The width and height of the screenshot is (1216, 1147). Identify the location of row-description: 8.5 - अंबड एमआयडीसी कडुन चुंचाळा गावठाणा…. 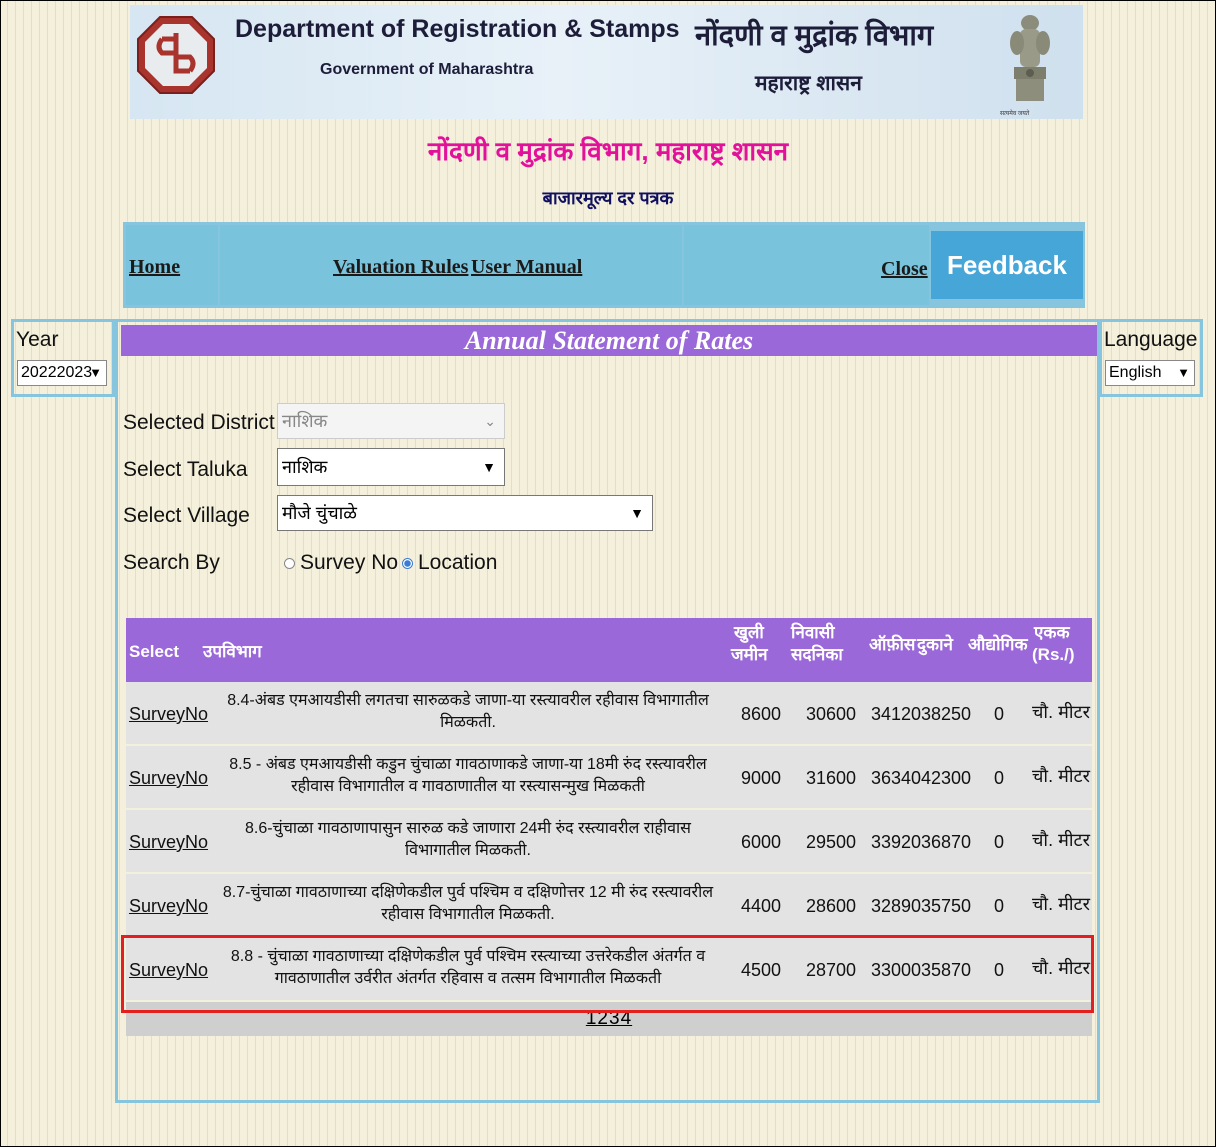
(468, 775).